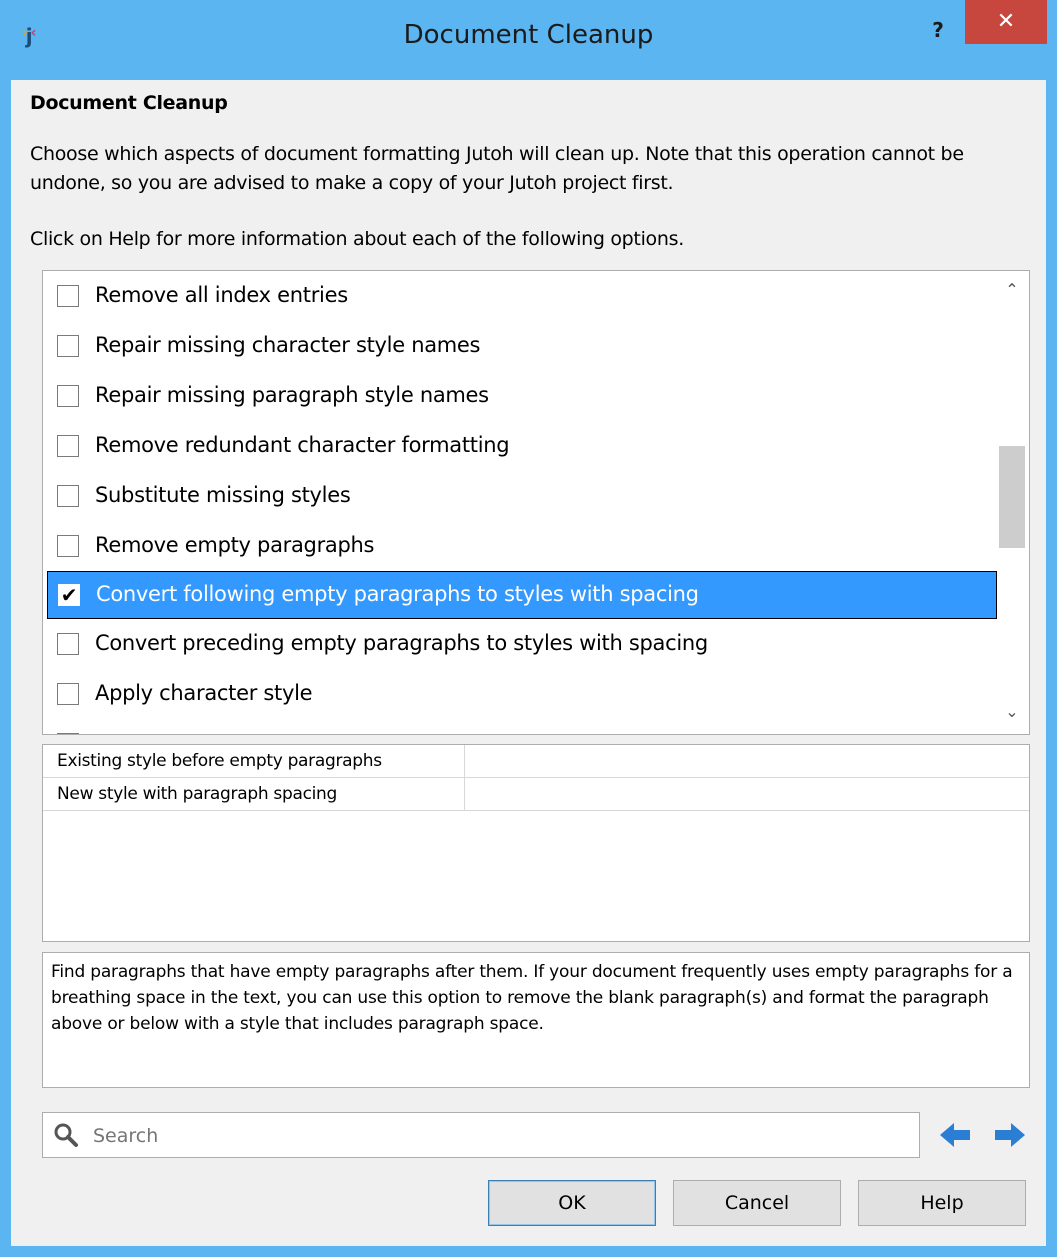 The image size is (1057, 1257). I want to click on option-label: Remove redundant character formatting, so click(302, 445).